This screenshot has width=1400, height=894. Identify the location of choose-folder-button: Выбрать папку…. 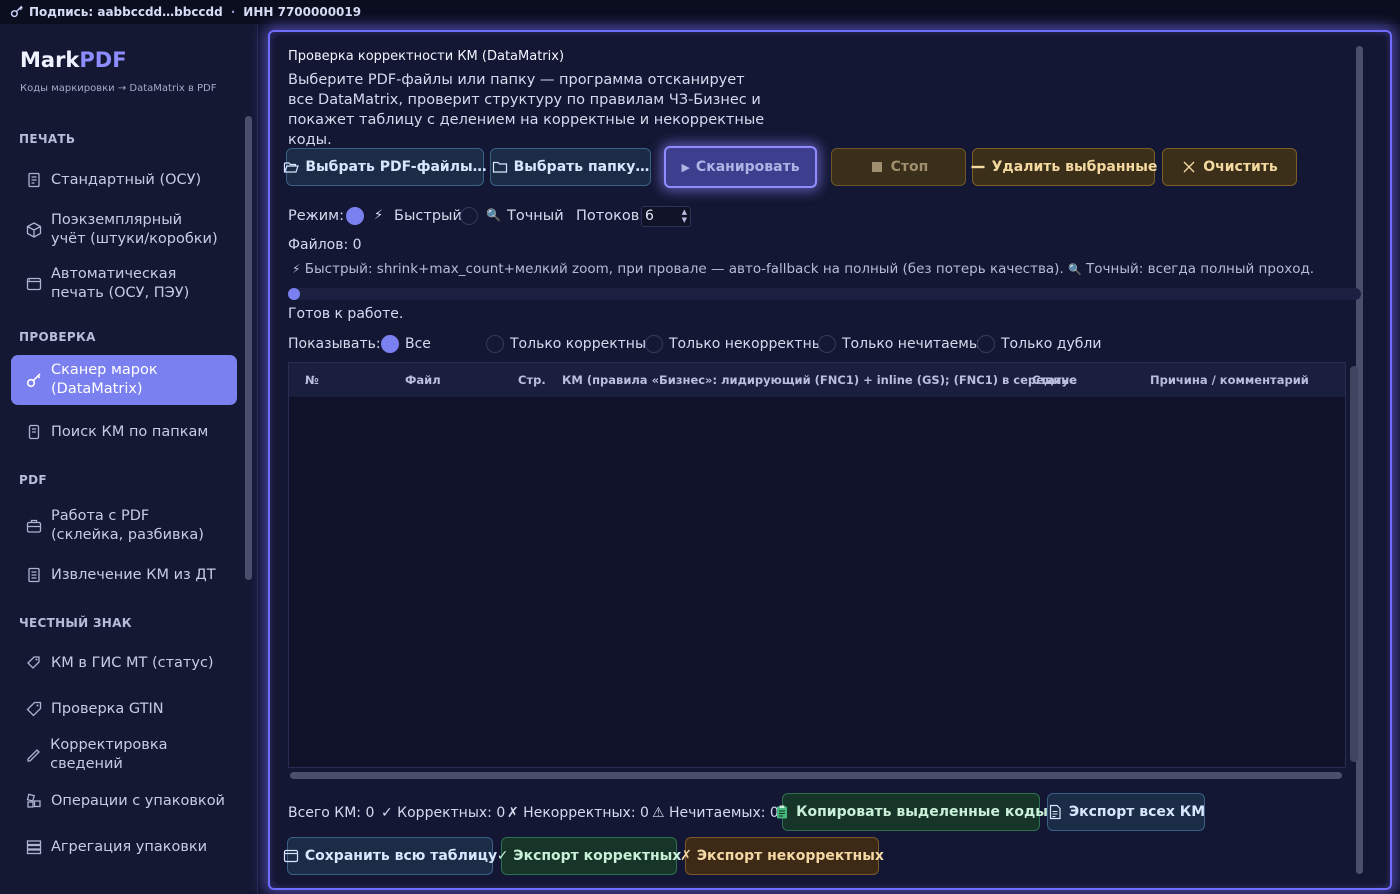
(570, 167).